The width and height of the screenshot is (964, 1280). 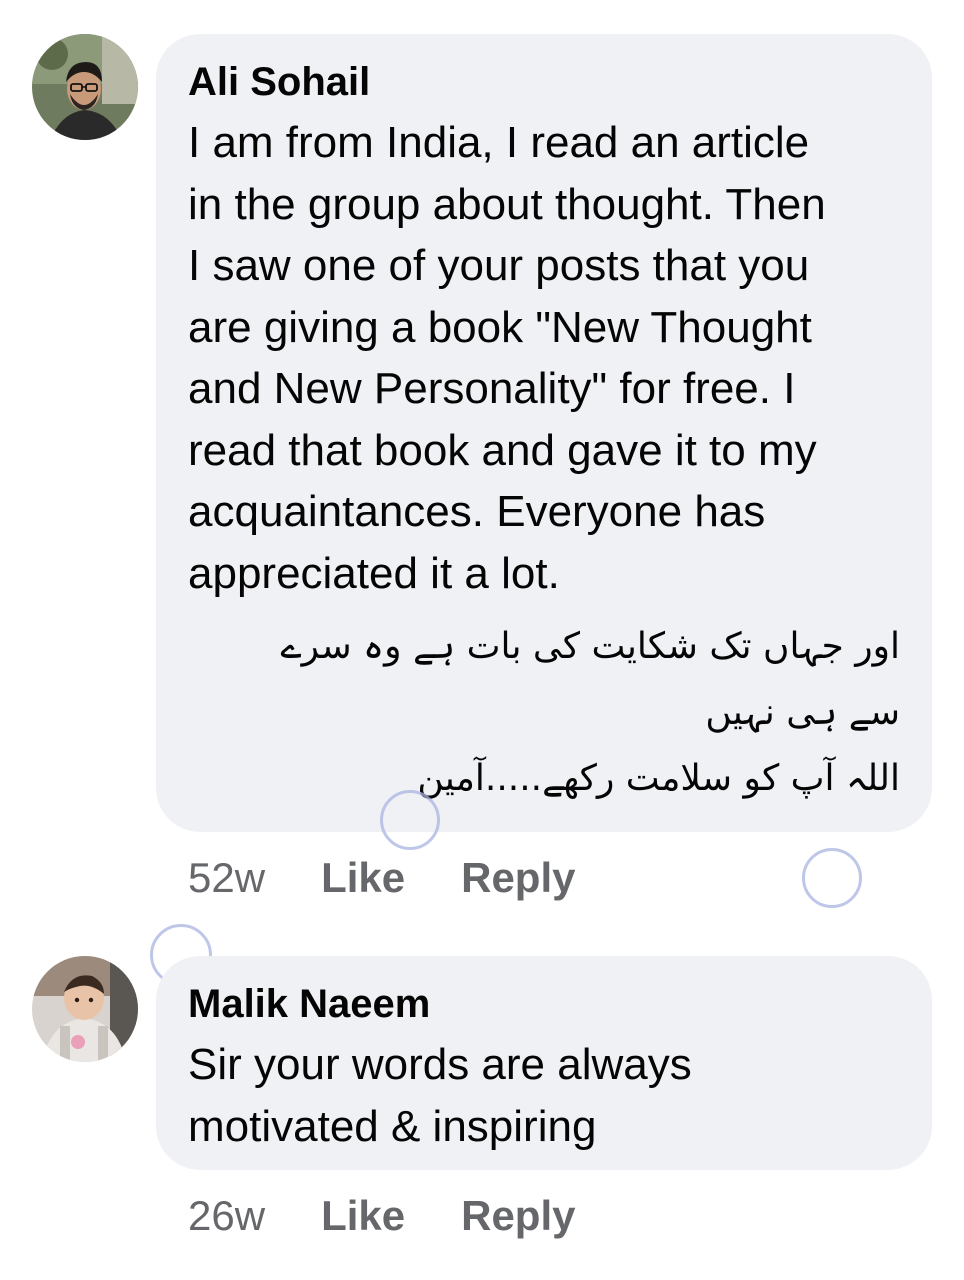 I want to click on comment-author: Malik Naeem, so click(x=544, y=1004).